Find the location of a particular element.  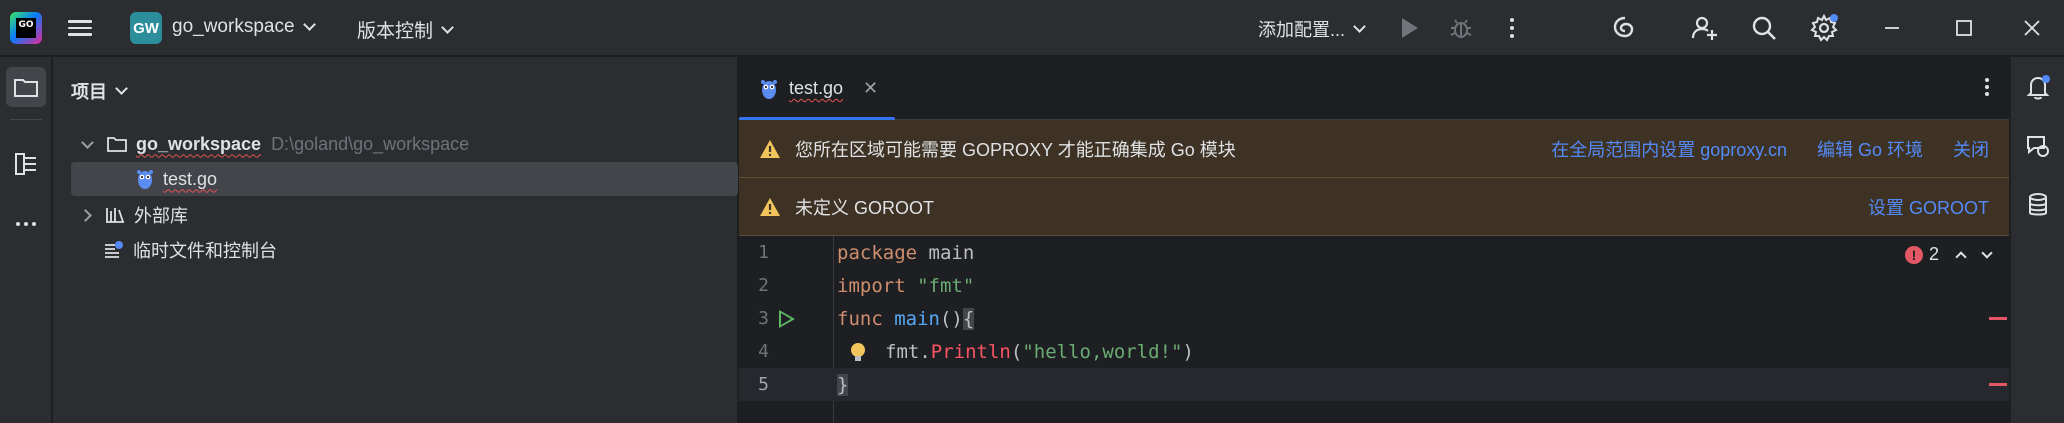

code-token: ( is located at coordinates (1016, 351).